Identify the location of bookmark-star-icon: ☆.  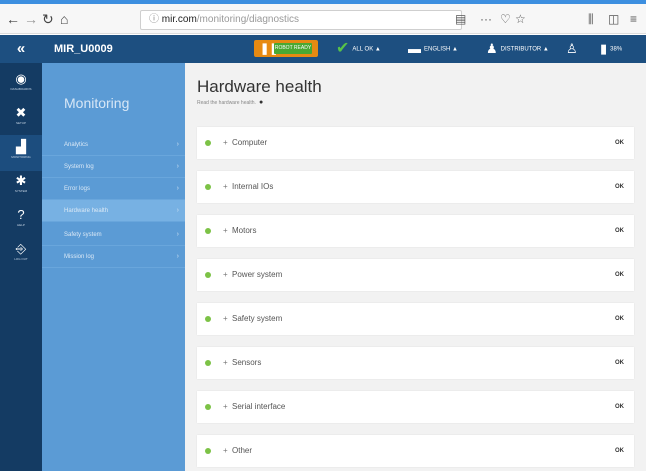
(520, 19).